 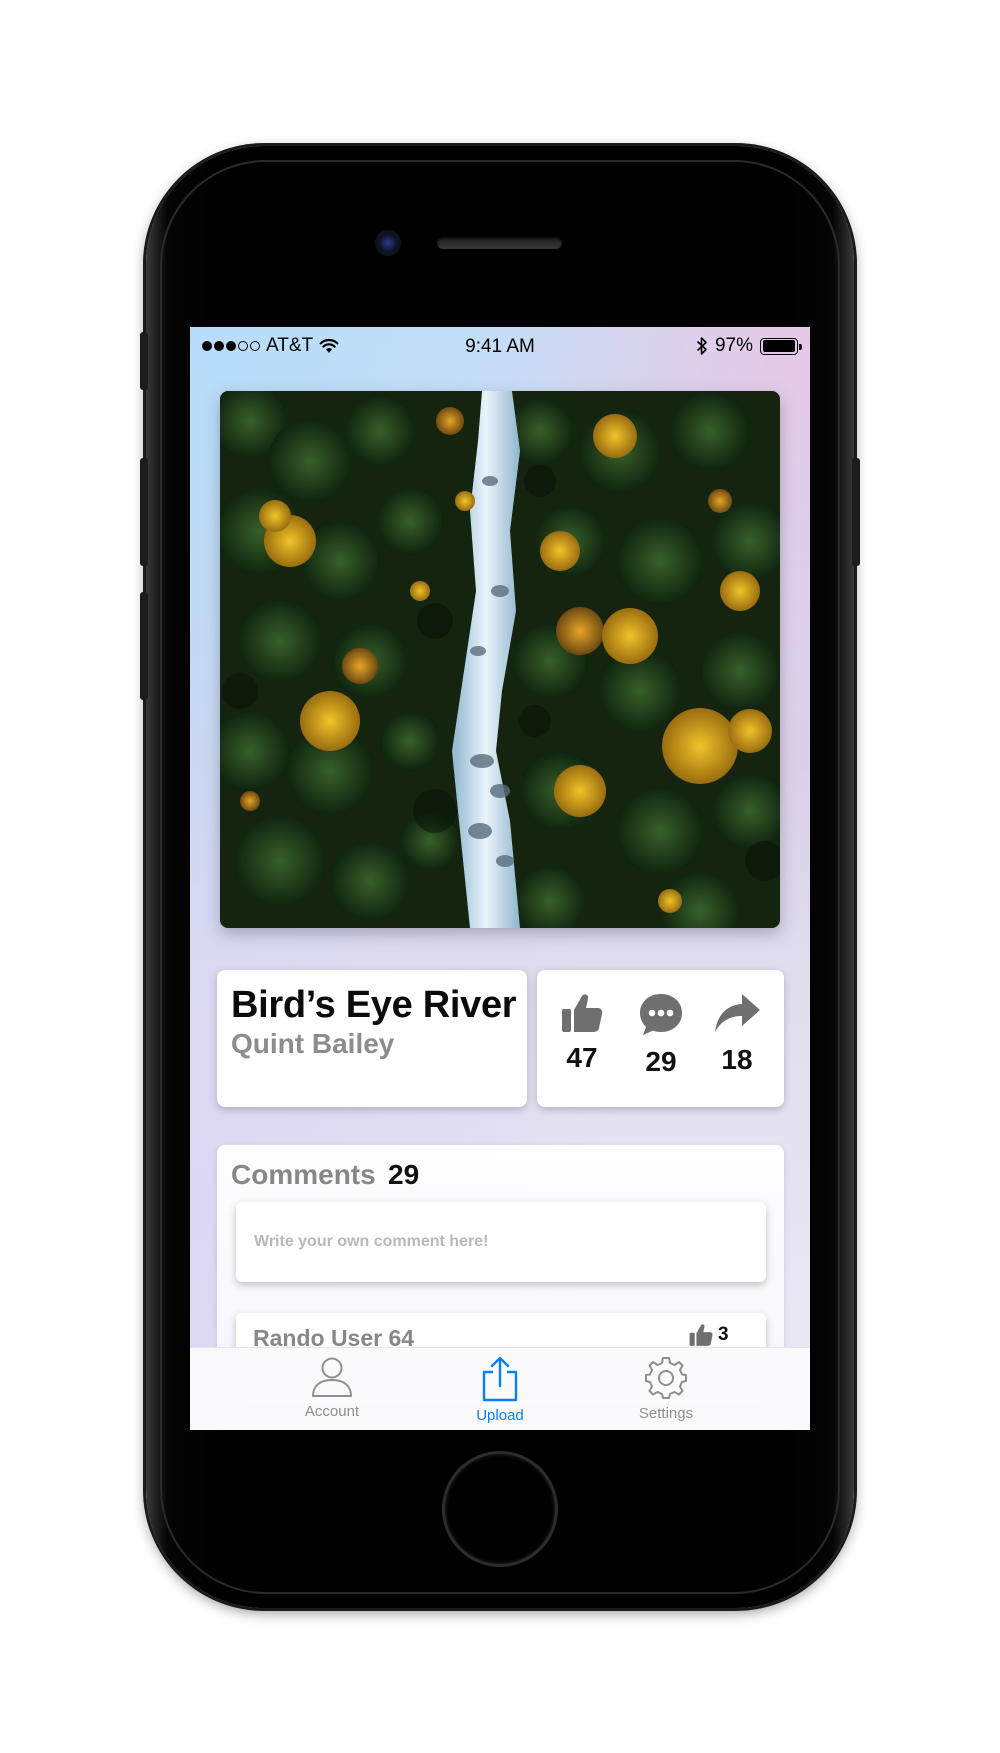 I want to click on tab-label-upload: Upload, so click(x=500, y=1415).